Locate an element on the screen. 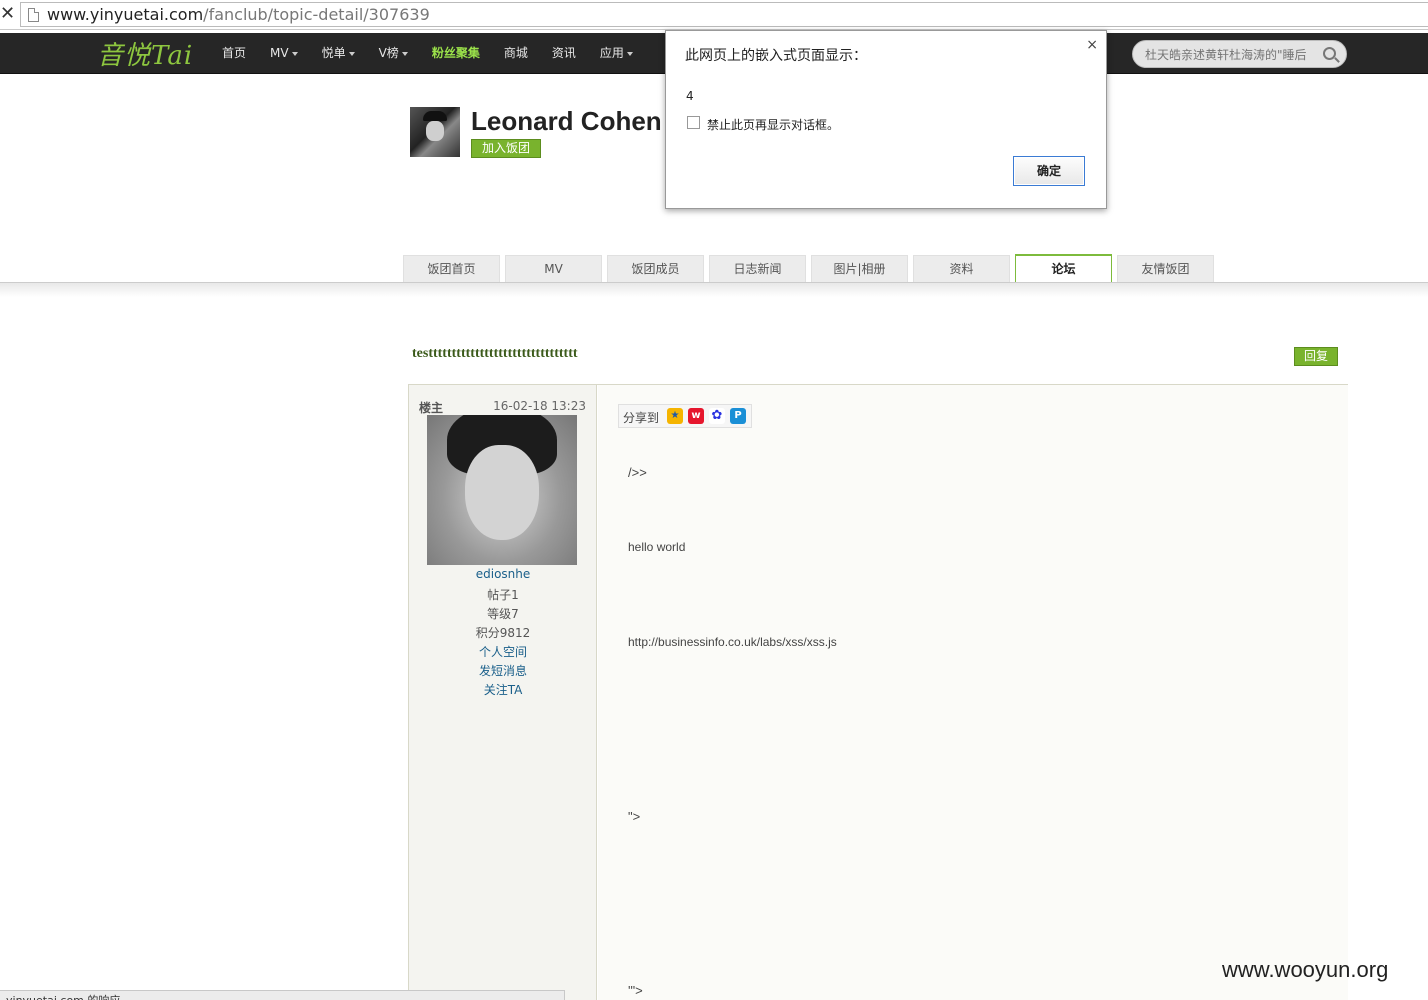  tab-shadow is located at coordinates (714, 290).